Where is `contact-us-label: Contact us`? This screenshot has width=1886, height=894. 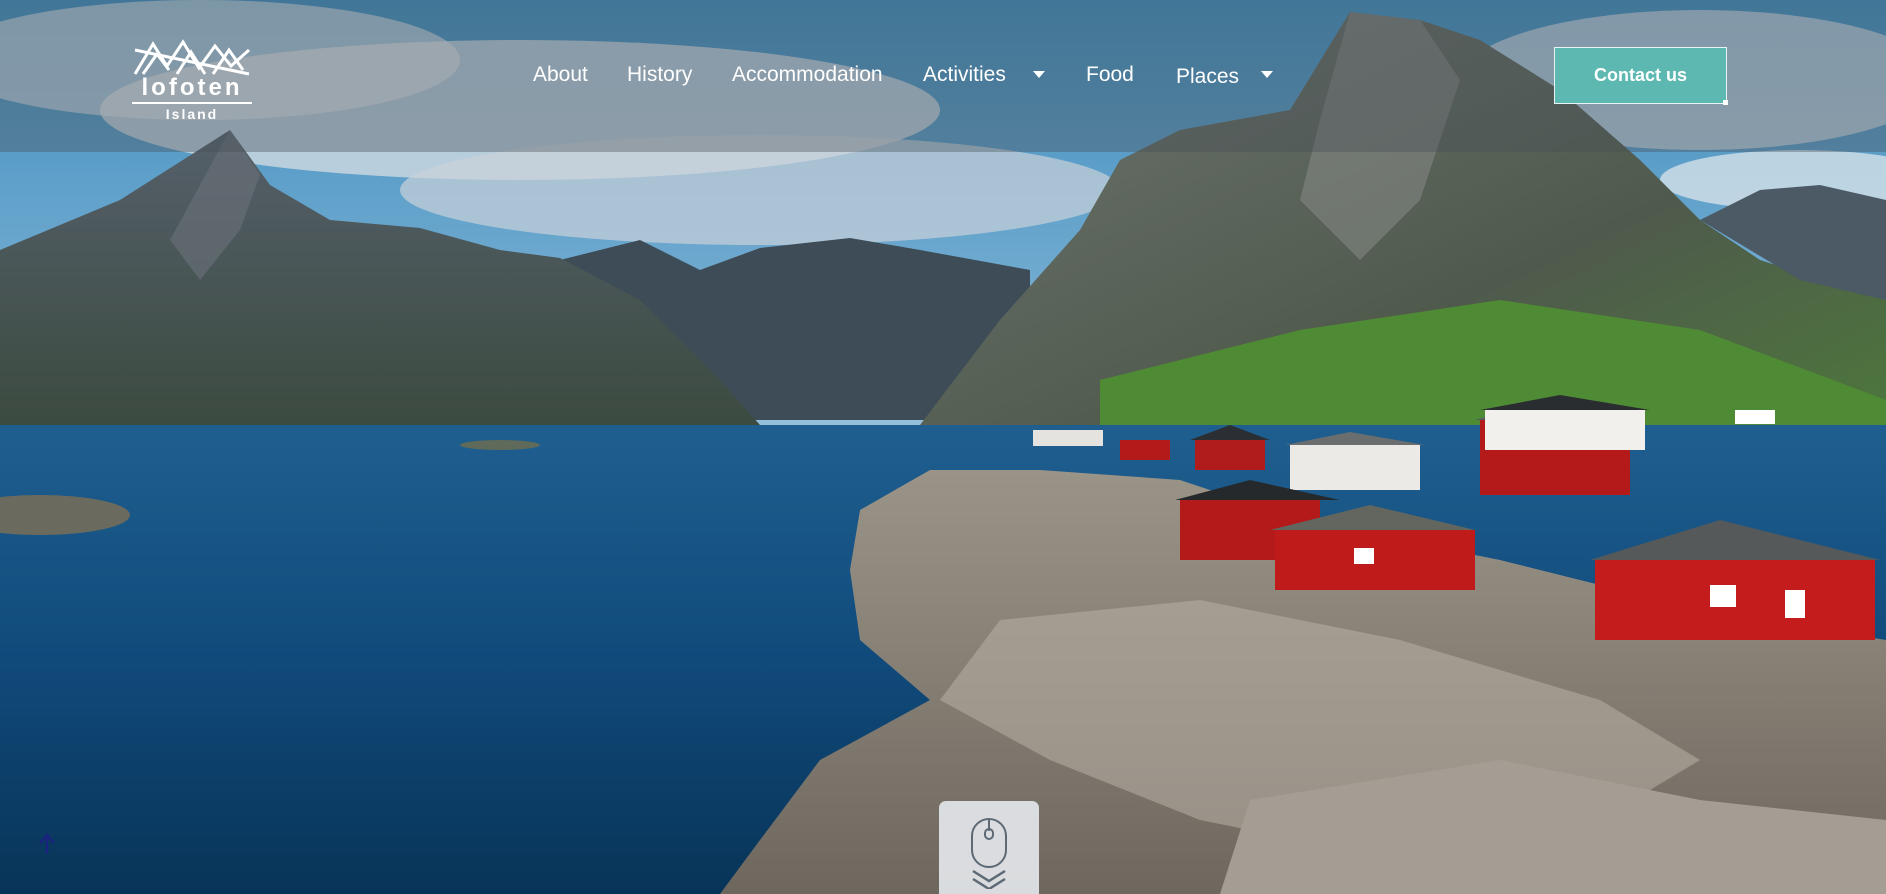
contact-us-label: Contact us is located at coordinates (1640, 75).